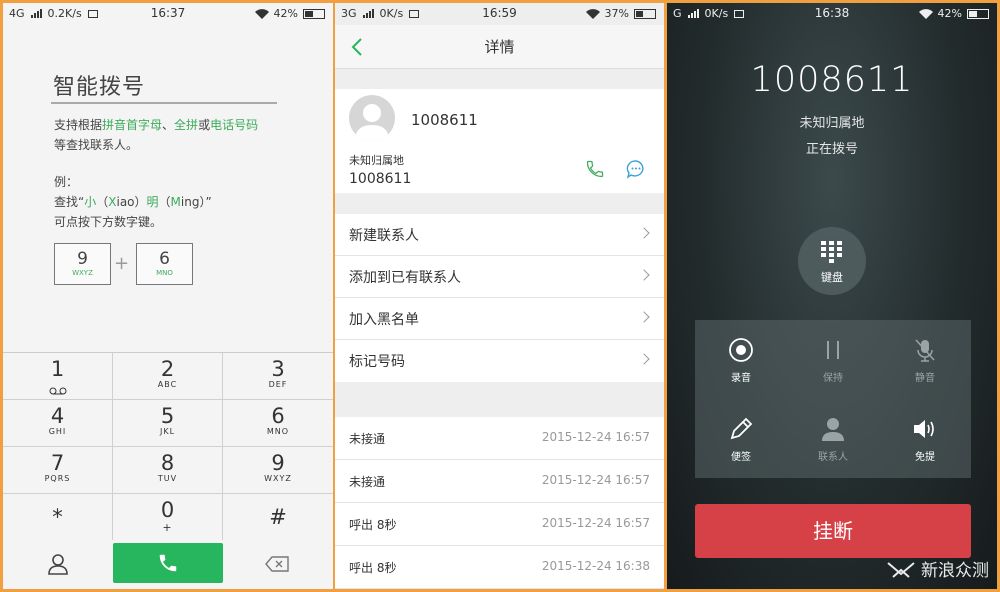 This screenshot has height=592, width=1000. Describe the element at coordinates (99, 87) in the screenshot. I see `page-title: 智能拨号` at that location.